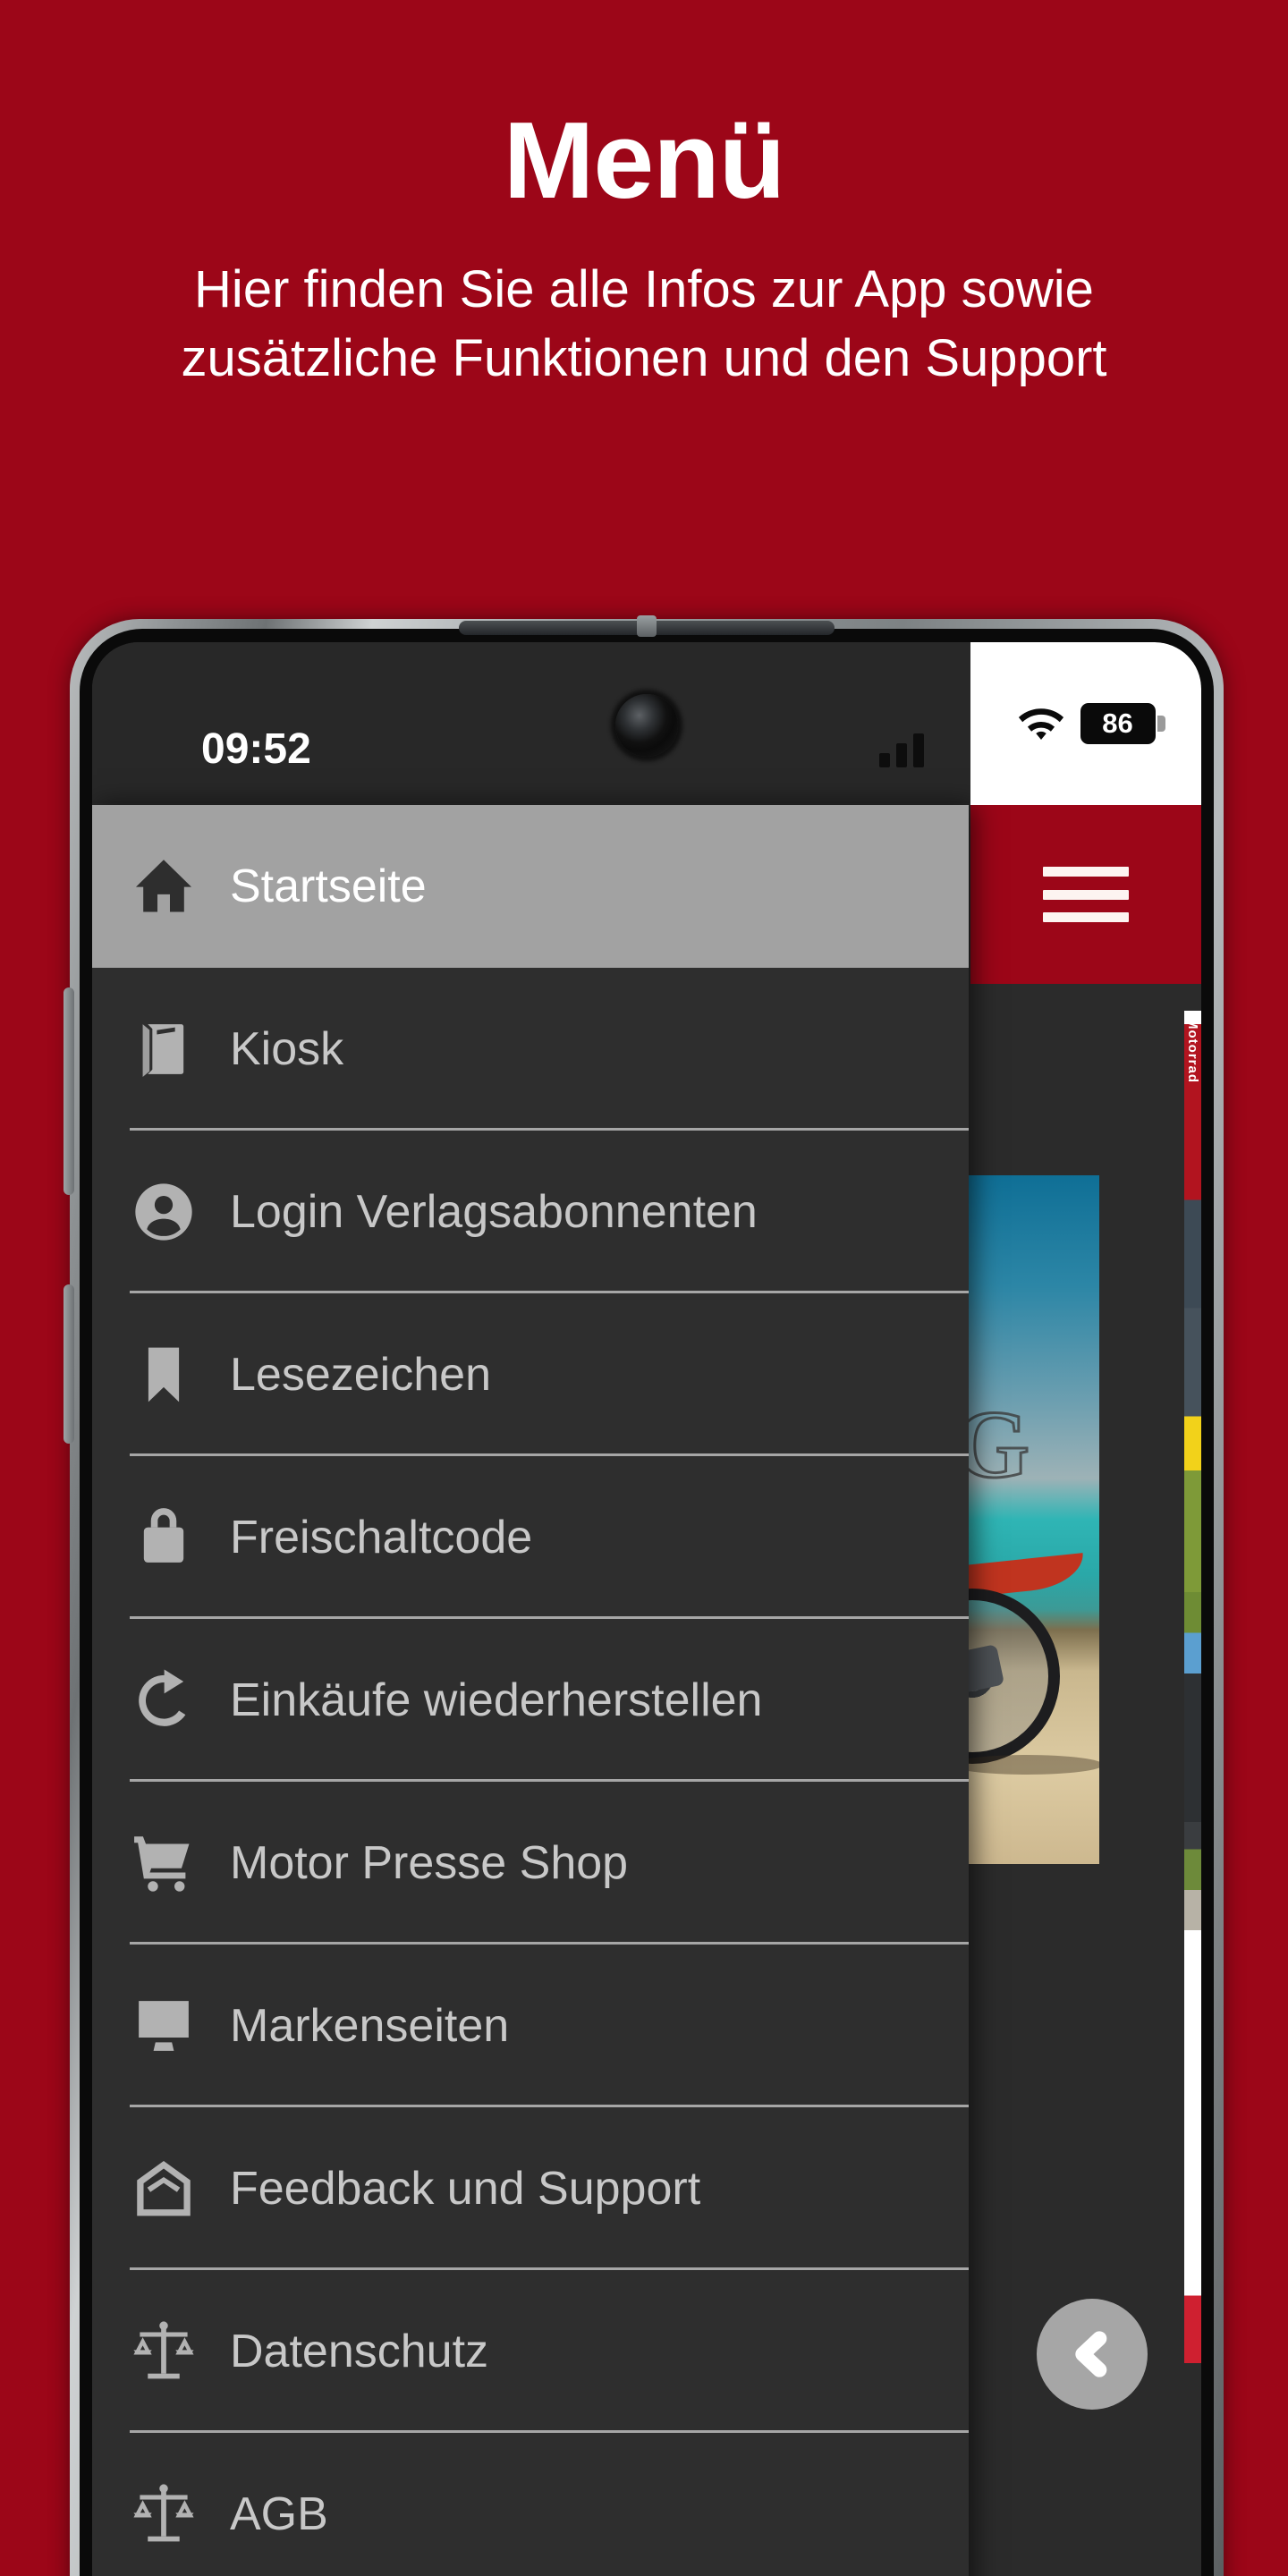 The width and height of the screenshot is (1288, 2576). I want to click on drawer-item-feedback-und-support: Feedback und Support, so click(530, 2188).